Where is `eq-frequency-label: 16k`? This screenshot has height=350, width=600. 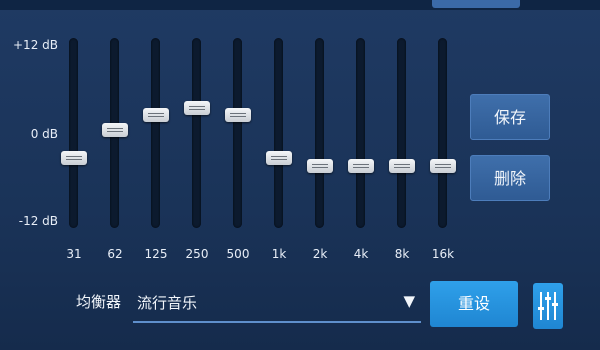
eq-frequency-label: 16k is located at coordinates (443, 254).